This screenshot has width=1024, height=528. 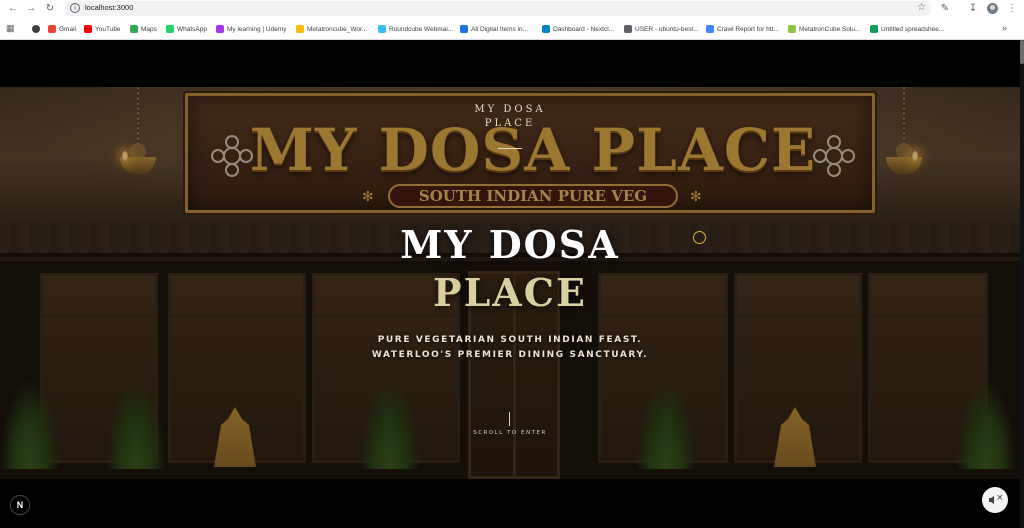 I want to click on tagline-line-1: PURE VEGETARIAN SOUTH INDIAN FEAST., so click(x=510, y=340).